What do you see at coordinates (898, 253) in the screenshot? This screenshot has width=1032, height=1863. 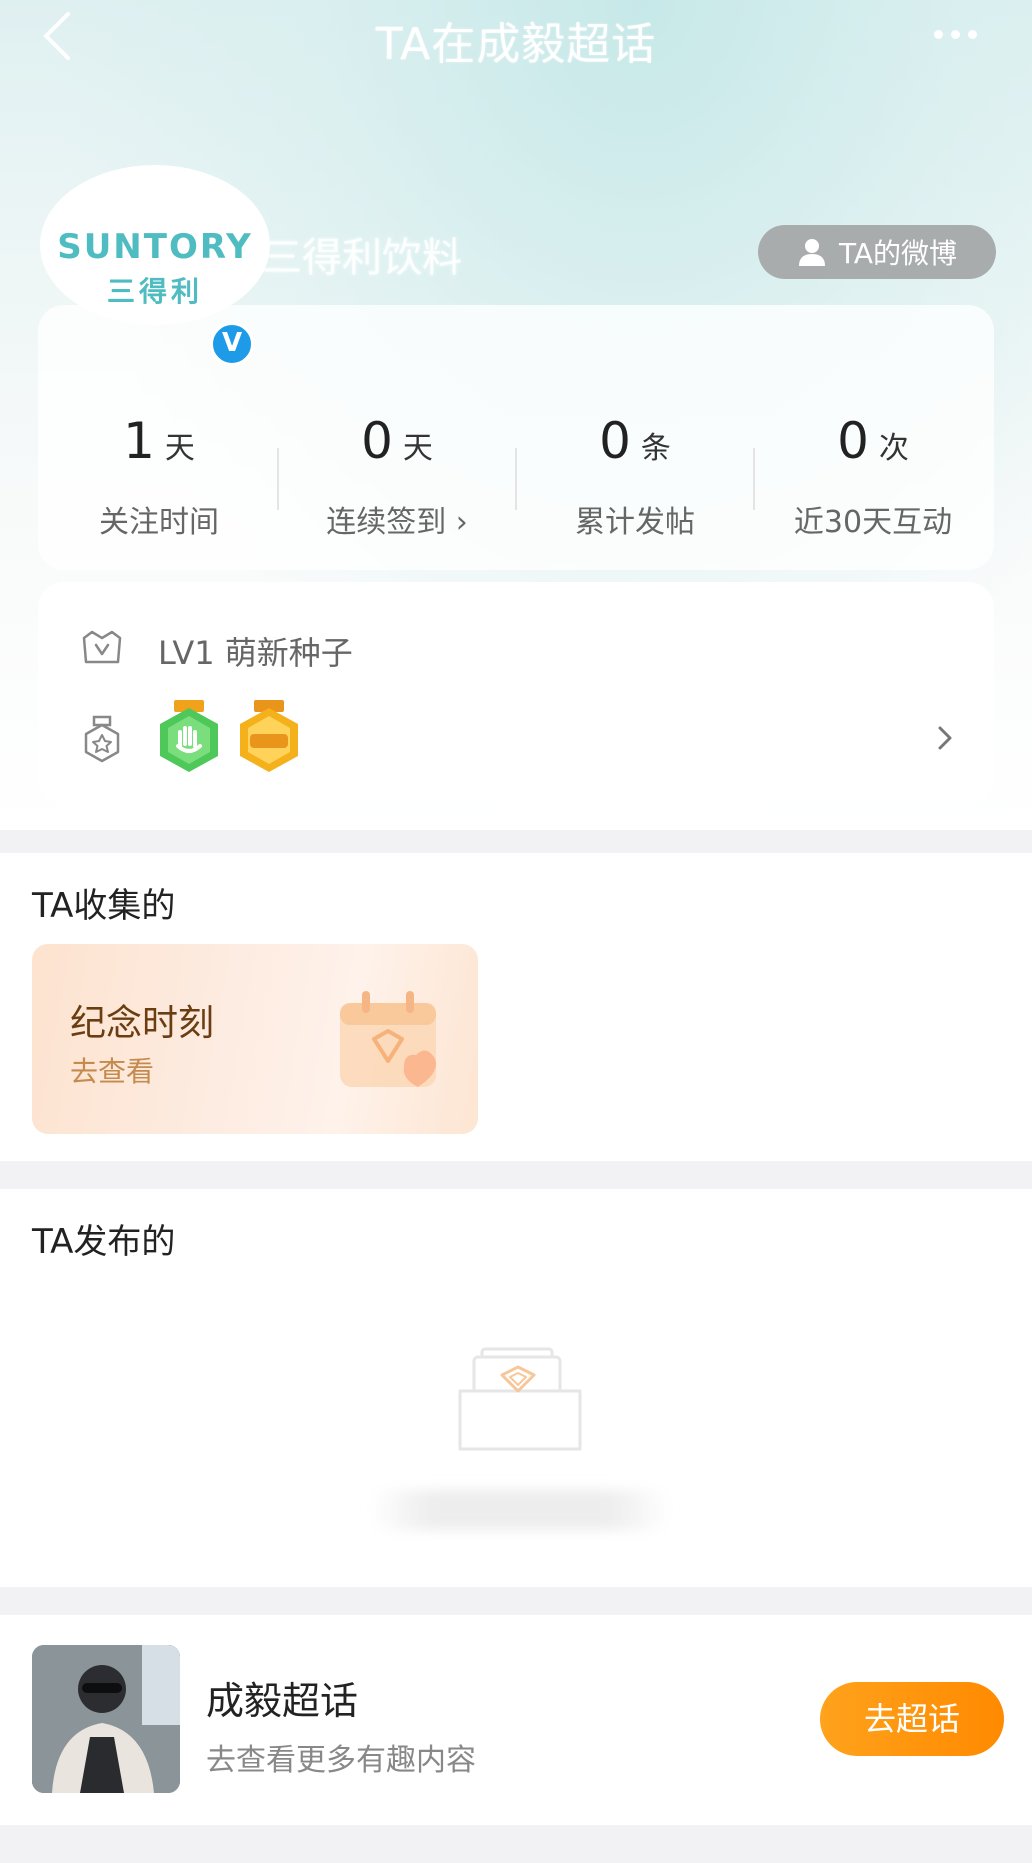 I see `ta-weibo-label: TA的微博` at bounding box center [898, 253].